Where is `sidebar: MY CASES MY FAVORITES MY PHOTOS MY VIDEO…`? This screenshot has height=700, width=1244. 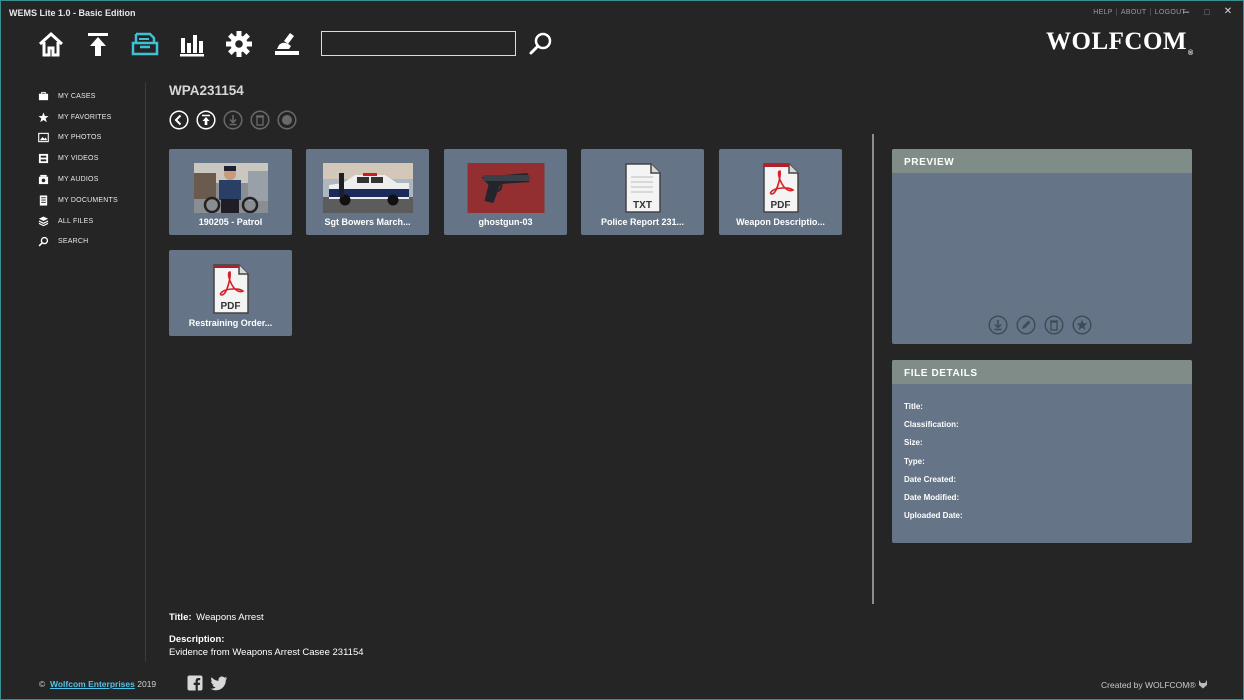 sidebar: MY CASES MY FAVORITES MY PHOTOS MY VIDEO… is located at coordinates (77, 169).